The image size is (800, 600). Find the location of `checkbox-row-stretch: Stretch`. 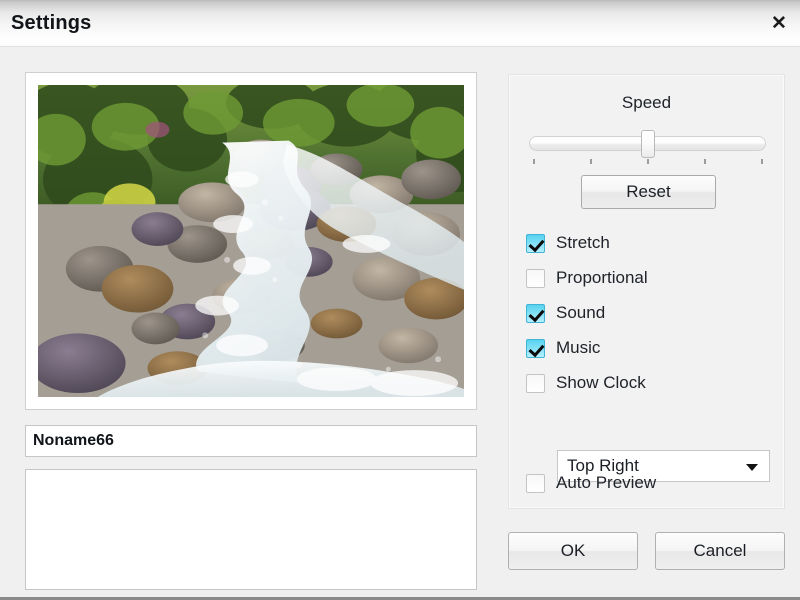

checkbox-row-stretch: Stretch is located at coordinates (568, 243).